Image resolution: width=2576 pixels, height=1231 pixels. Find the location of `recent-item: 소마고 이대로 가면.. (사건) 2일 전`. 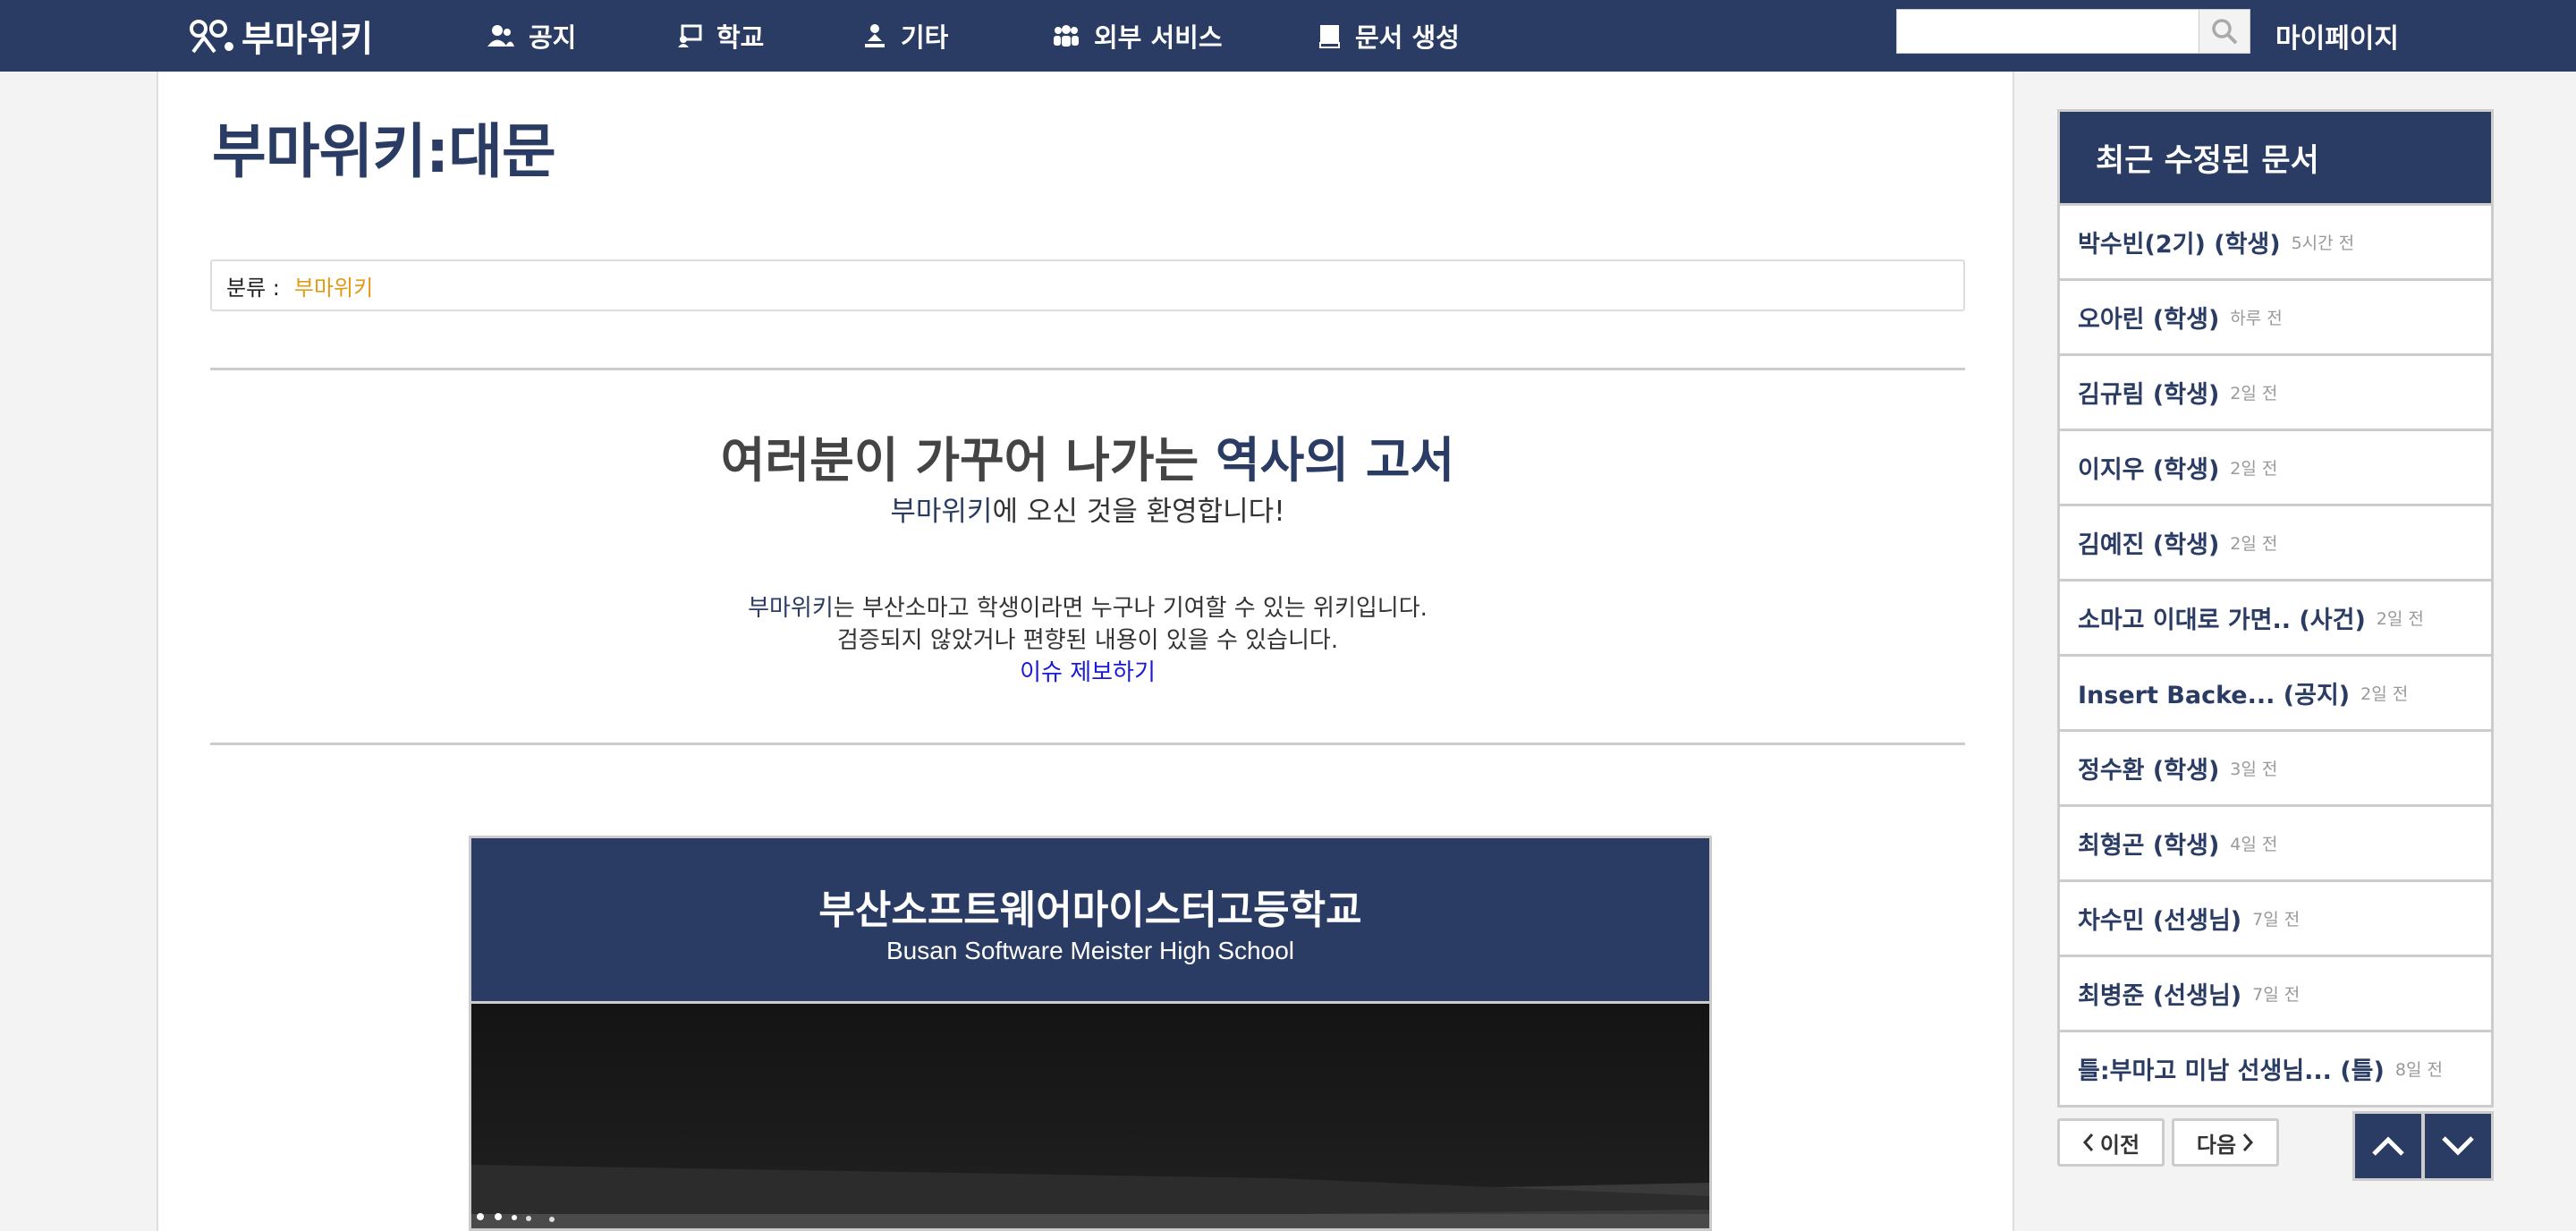

recent-item: 소마고 이대로 가면.. (사건) 2일 전 is located at coordinates (2275, 619).